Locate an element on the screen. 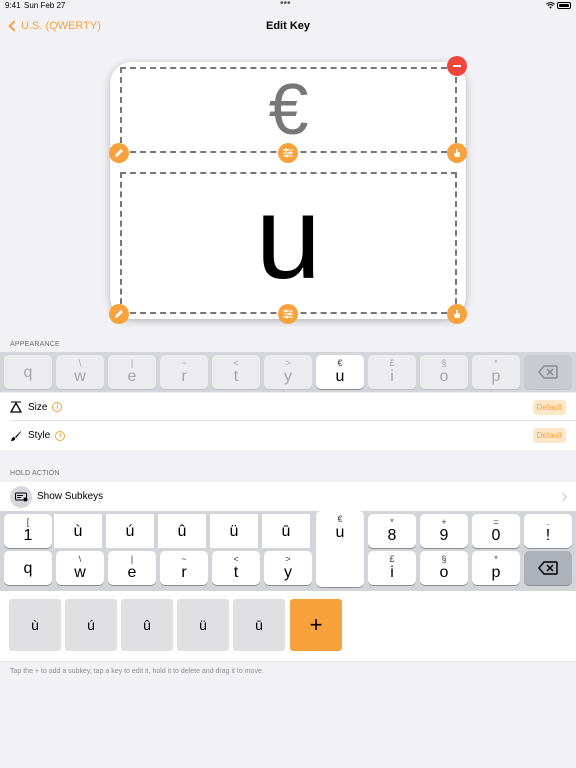 Image resolution: width=576 pixels, height=768 pixels. key-secondary-label: [ is located at coordinates (28, 522).